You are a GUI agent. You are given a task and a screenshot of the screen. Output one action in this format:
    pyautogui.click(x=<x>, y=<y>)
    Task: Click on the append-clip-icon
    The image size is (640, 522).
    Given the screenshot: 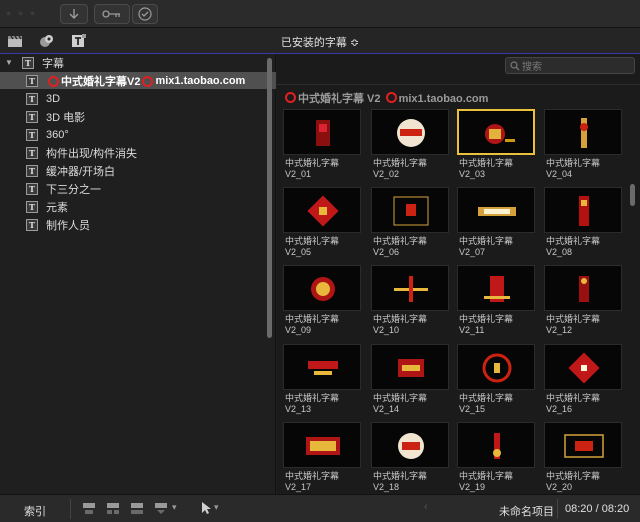 What is the action you would take?
    pyautogui.click(x=137, y=508)
    